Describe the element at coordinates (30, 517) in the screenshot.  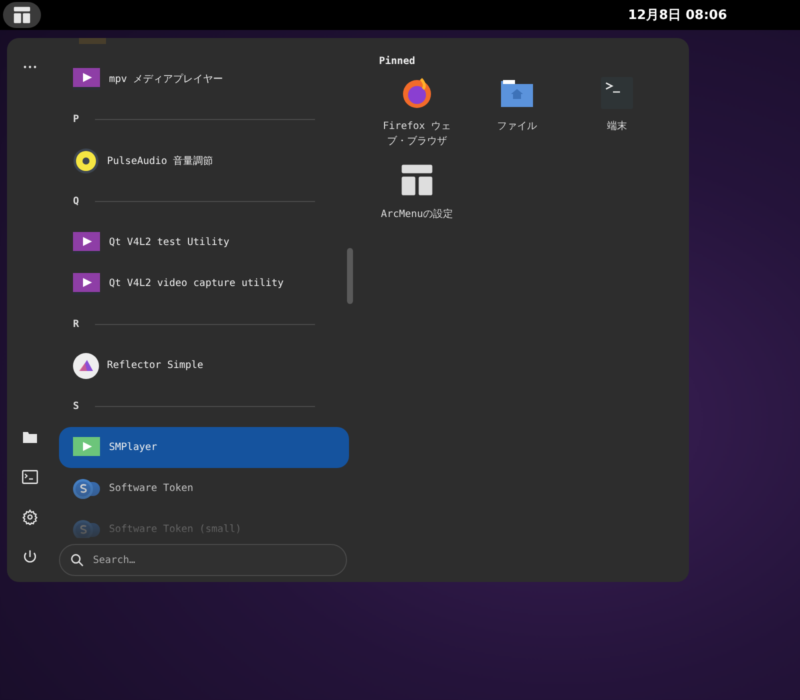
I see `settings-icon` at that location.